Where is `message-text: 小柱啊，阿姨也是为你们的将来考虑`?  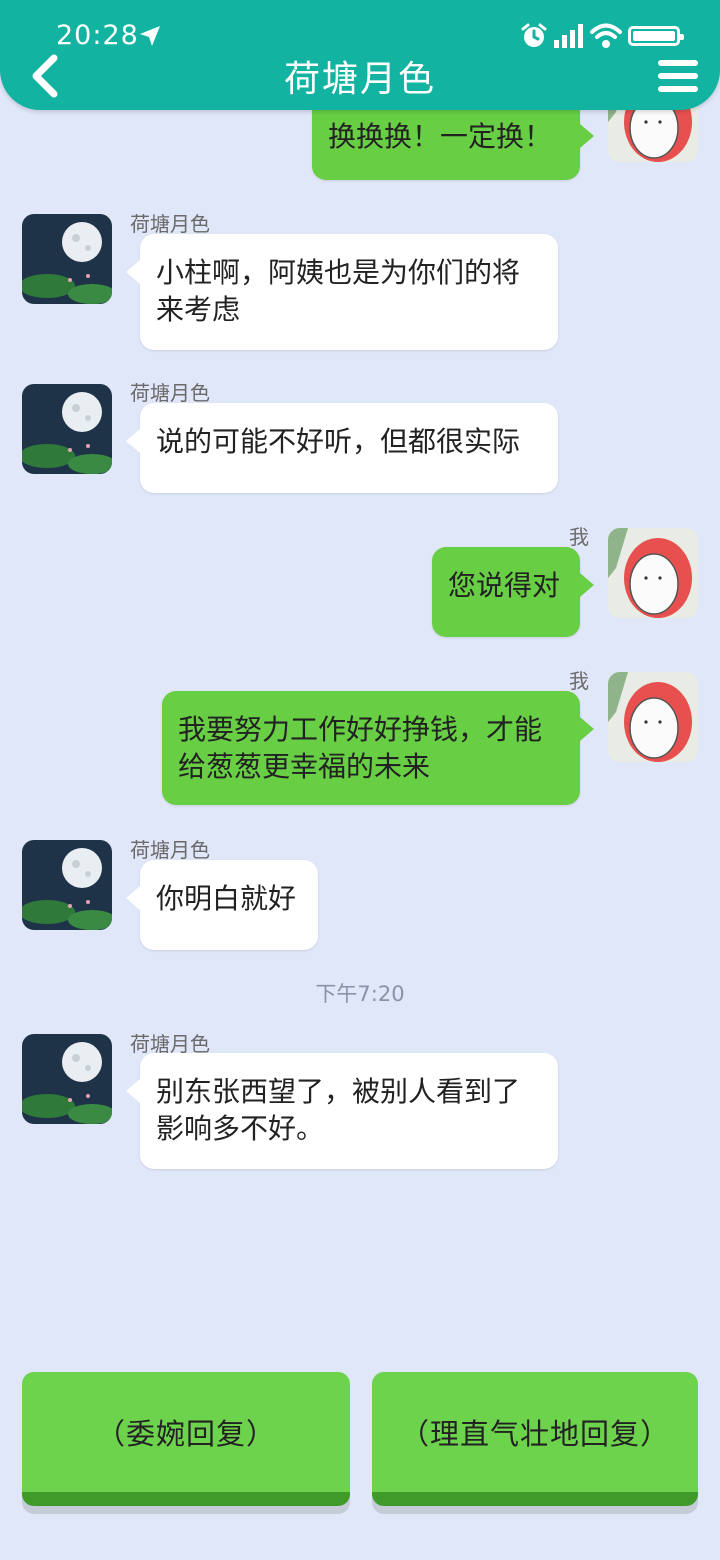 message-text: 小柱啊，阿姨也是为你们的将来考虑 is located at coordinates (338, 291).